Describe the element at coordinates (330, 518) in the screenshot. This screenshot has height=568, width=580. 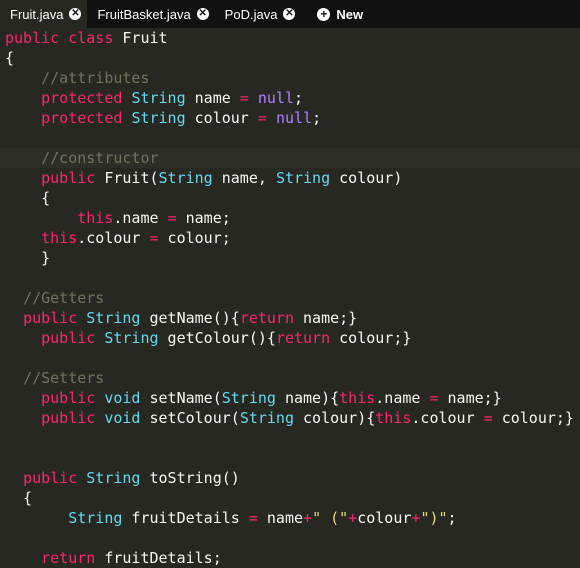
I see `code-token: " ("` at that location.